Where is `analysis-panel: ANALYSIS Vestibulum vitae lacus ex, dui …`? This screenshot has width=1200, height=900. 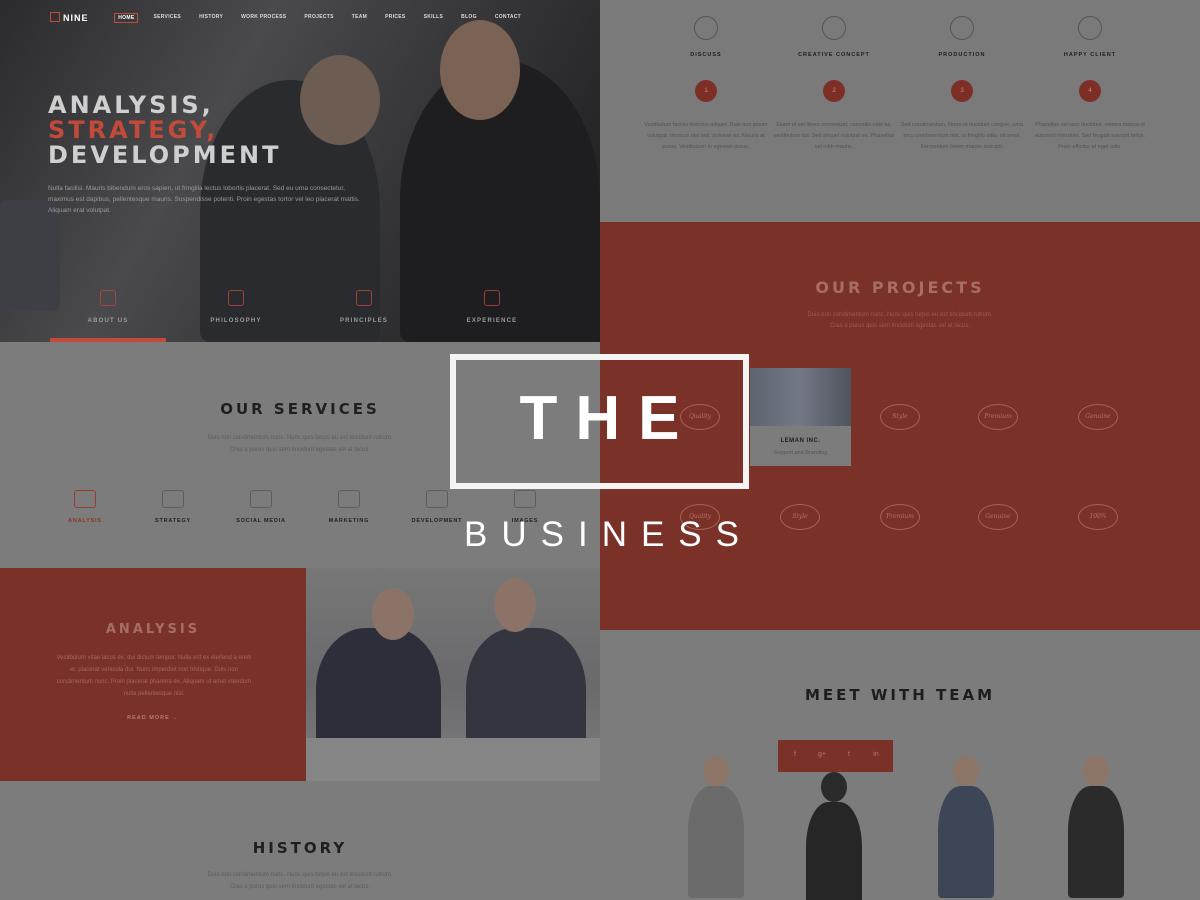
analysis-panel: ANALYSIS Vestibulum vitae lacus ex, dui … is located at coordinates (153, 674).